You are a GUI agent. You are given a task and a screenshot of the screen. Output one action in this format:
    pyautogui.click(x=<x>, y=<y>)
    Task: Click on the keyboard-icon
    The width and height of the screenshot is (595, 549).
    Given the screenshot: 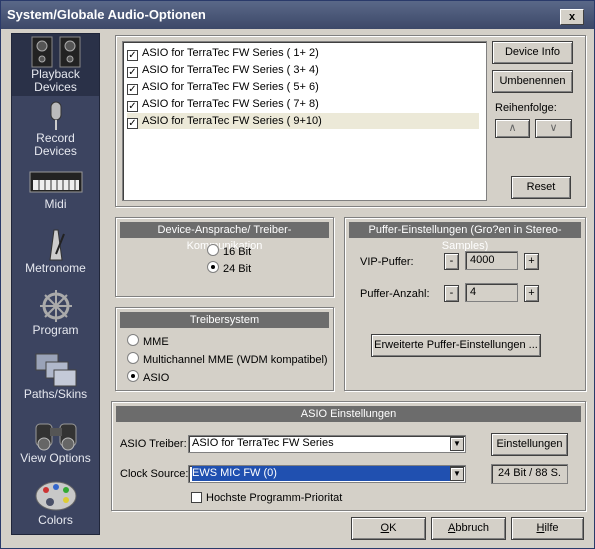 What is the action you would take?
    pyautogui.click(x=55, y=182)
    